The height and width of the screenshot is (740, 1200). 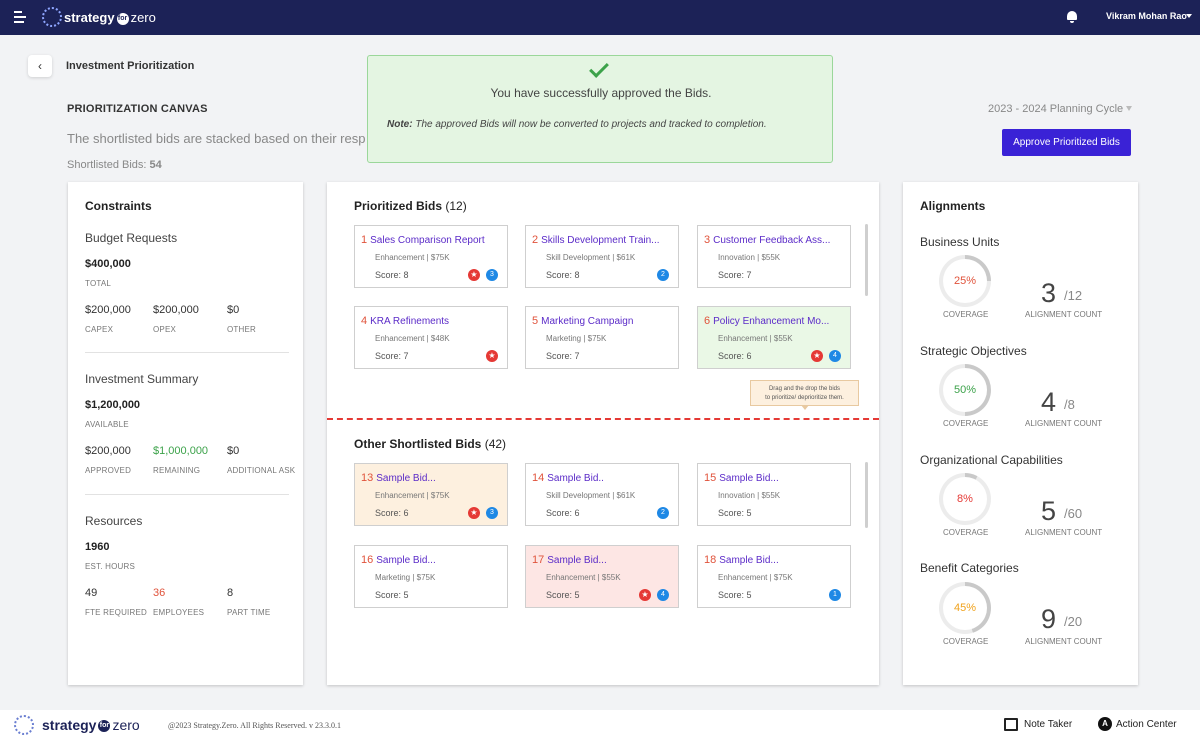 I want to click on user-menu: Vikram Mohan Rao, so click(x=1146, y=16).